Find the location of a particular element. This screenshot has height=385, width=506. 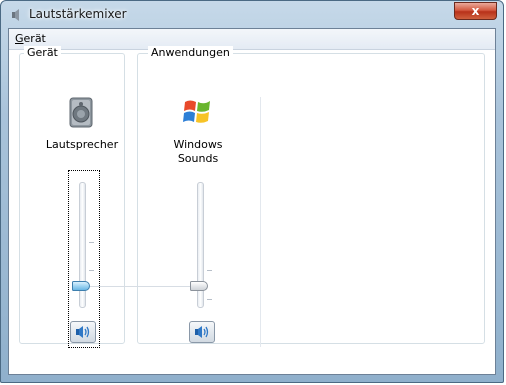

speaker-icon is located at coordinates (82, 113).